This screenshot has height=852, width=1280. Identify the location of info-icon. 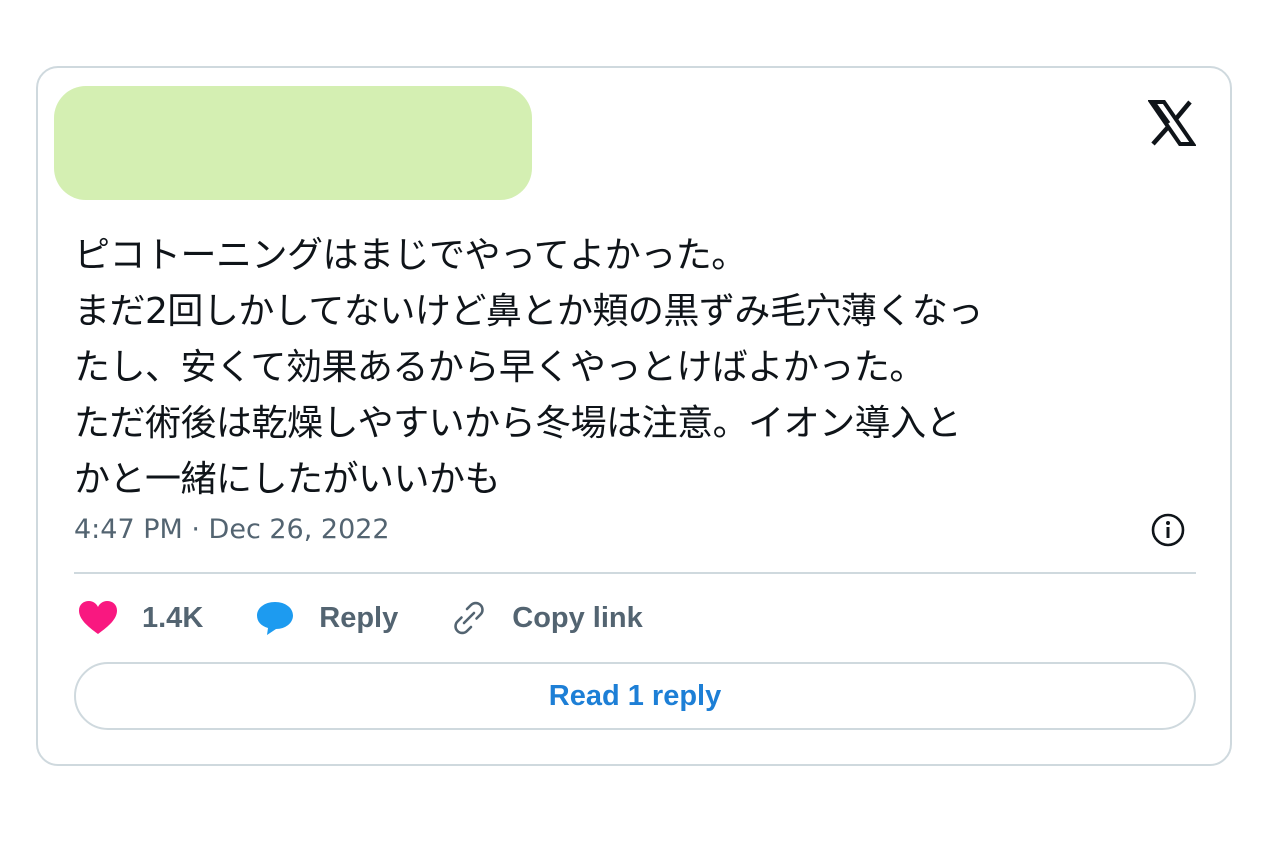
(1168, 530).